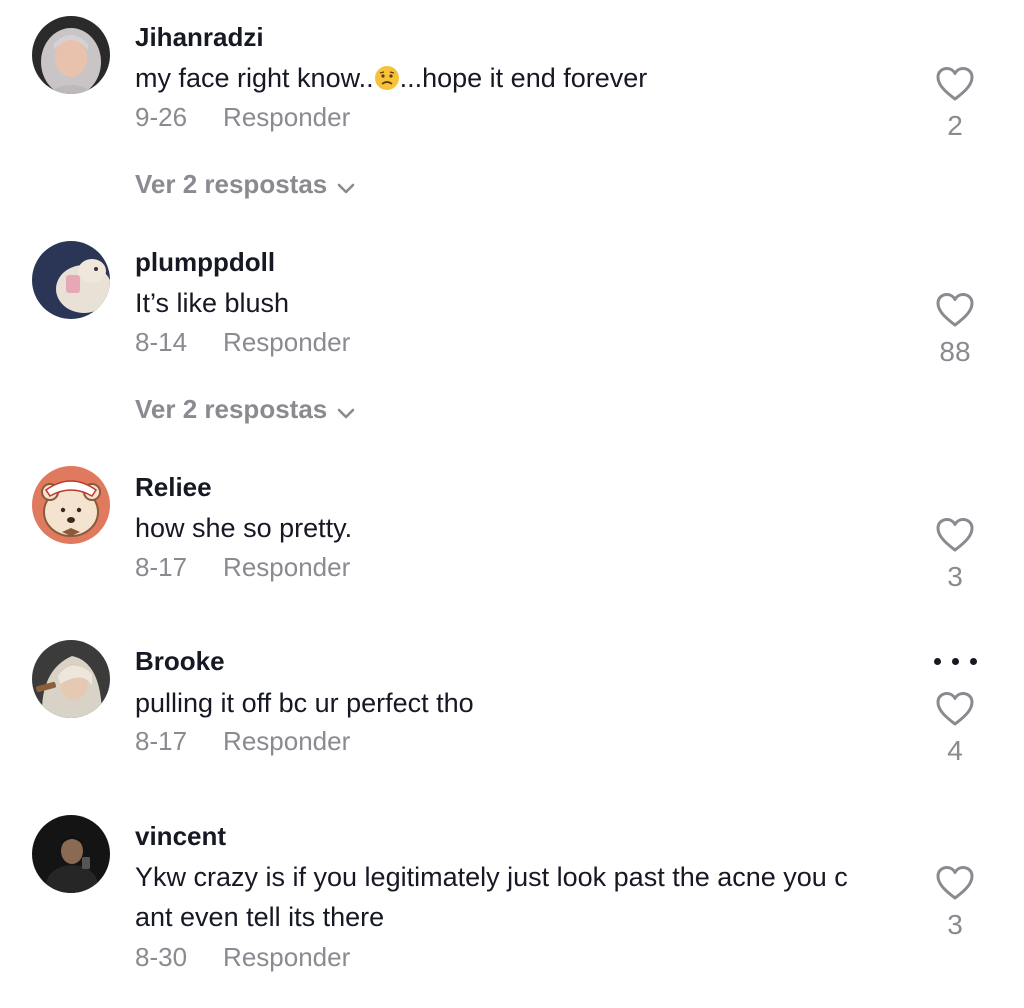 This screenshot has width=1024, height=1008. What do you see at coordinates (955, 750) in the screenshot?
I see `like-count: 4` at bounding box center [955, 750].